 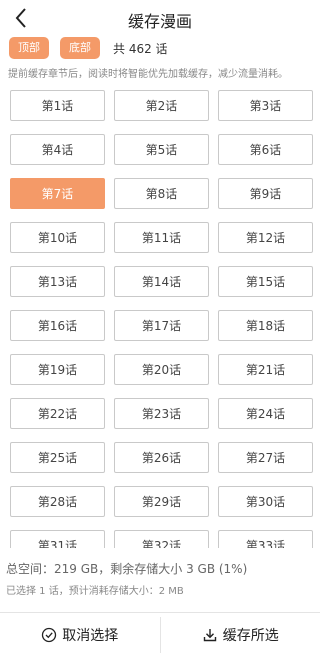 What do you see at coordinates (57, 281) in the screenshot?
I see `chapter-item: 第13话` at bounding box center [57, 281].